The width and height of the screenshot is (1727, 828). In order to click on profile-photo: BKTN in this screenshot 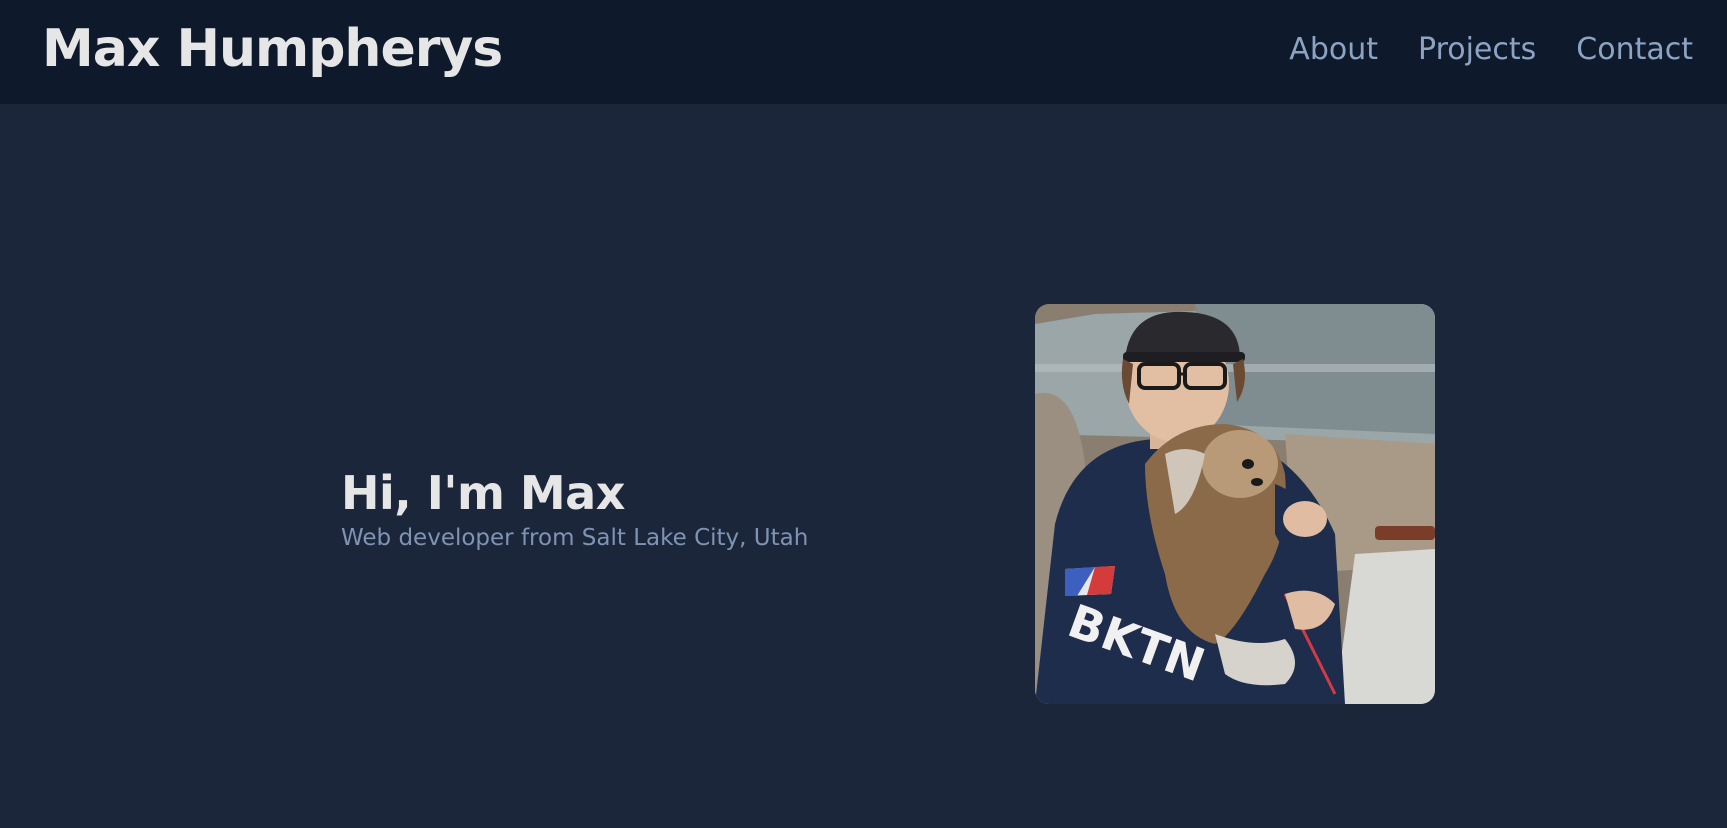, I will do `click(1235, 504)`.